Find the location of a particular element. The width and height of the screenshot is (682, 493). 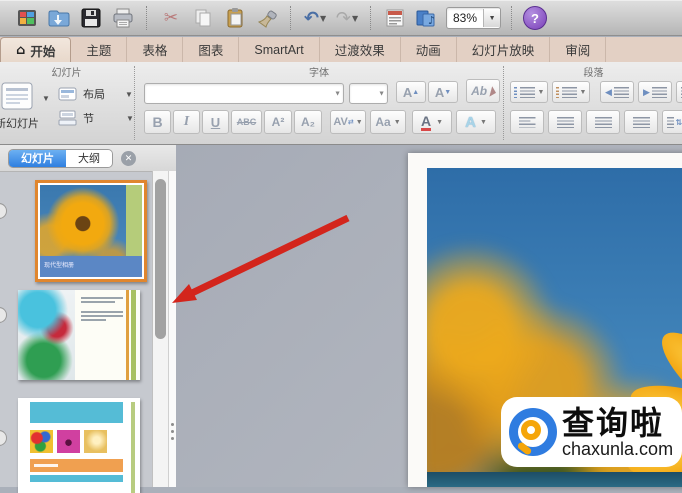

group-separator is located at coordinates (503, 103).